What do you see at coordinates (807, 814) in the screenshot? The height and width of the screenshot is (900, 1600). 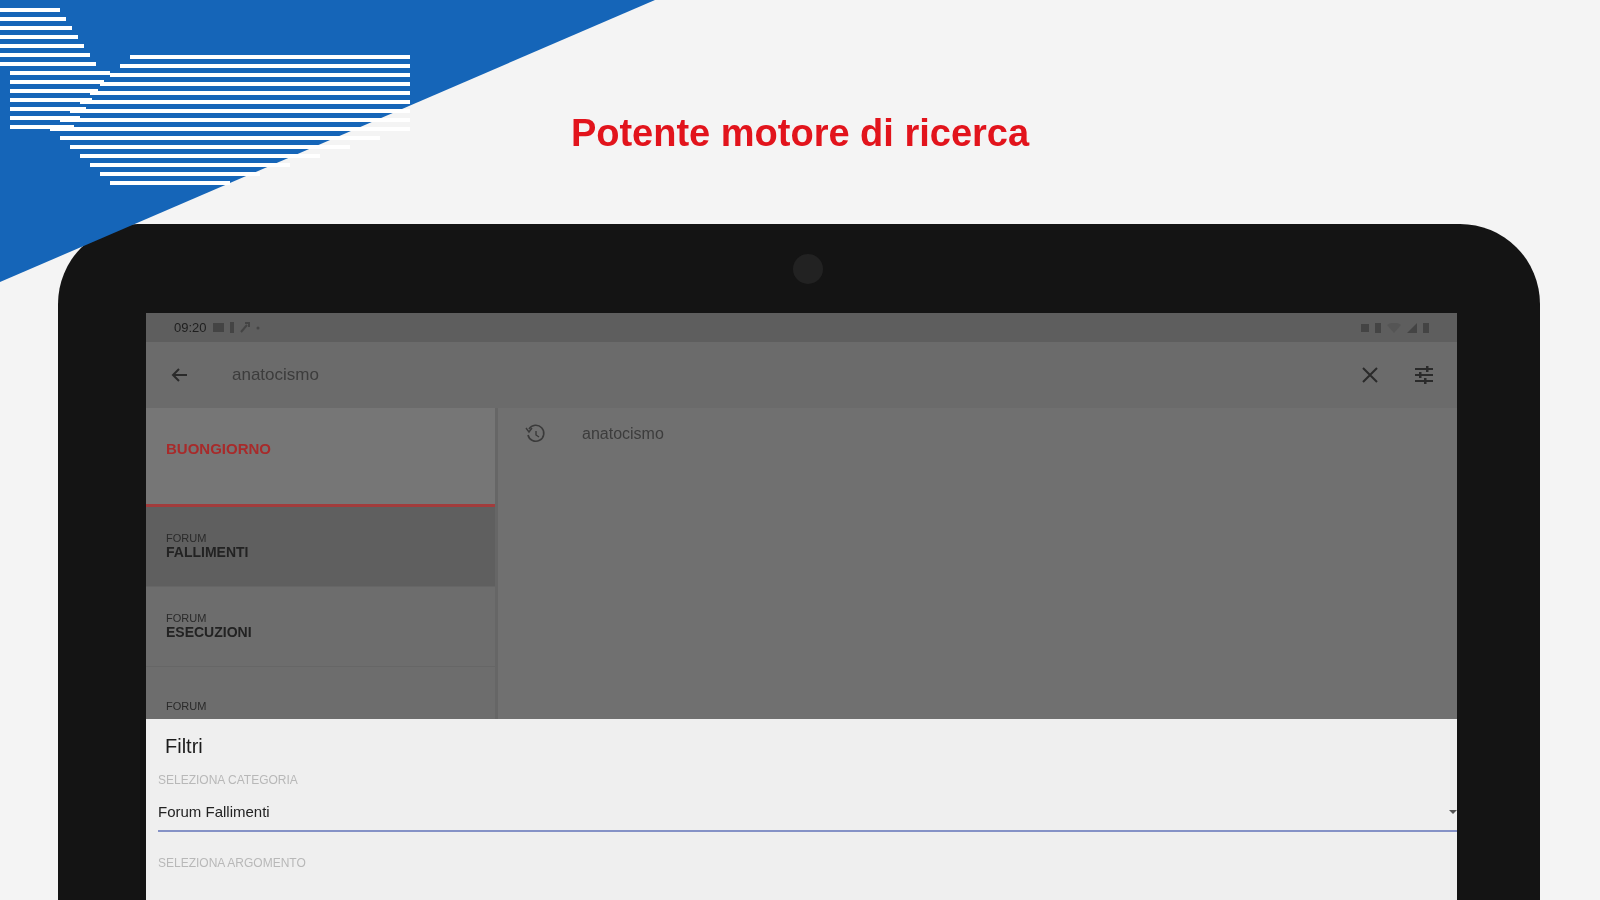 I see `category-dropdown: Forum Fallimenti` at bounding box center [807, 814].